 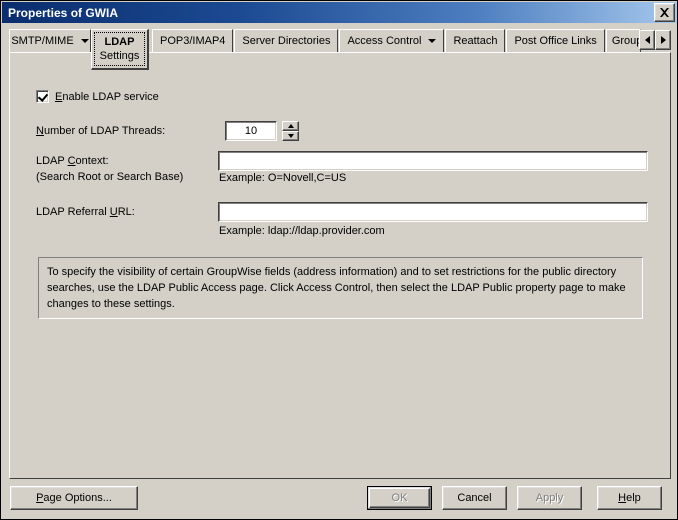 I want to click on tab-label: POP3/IMAP4, so click(x=193, y=41).